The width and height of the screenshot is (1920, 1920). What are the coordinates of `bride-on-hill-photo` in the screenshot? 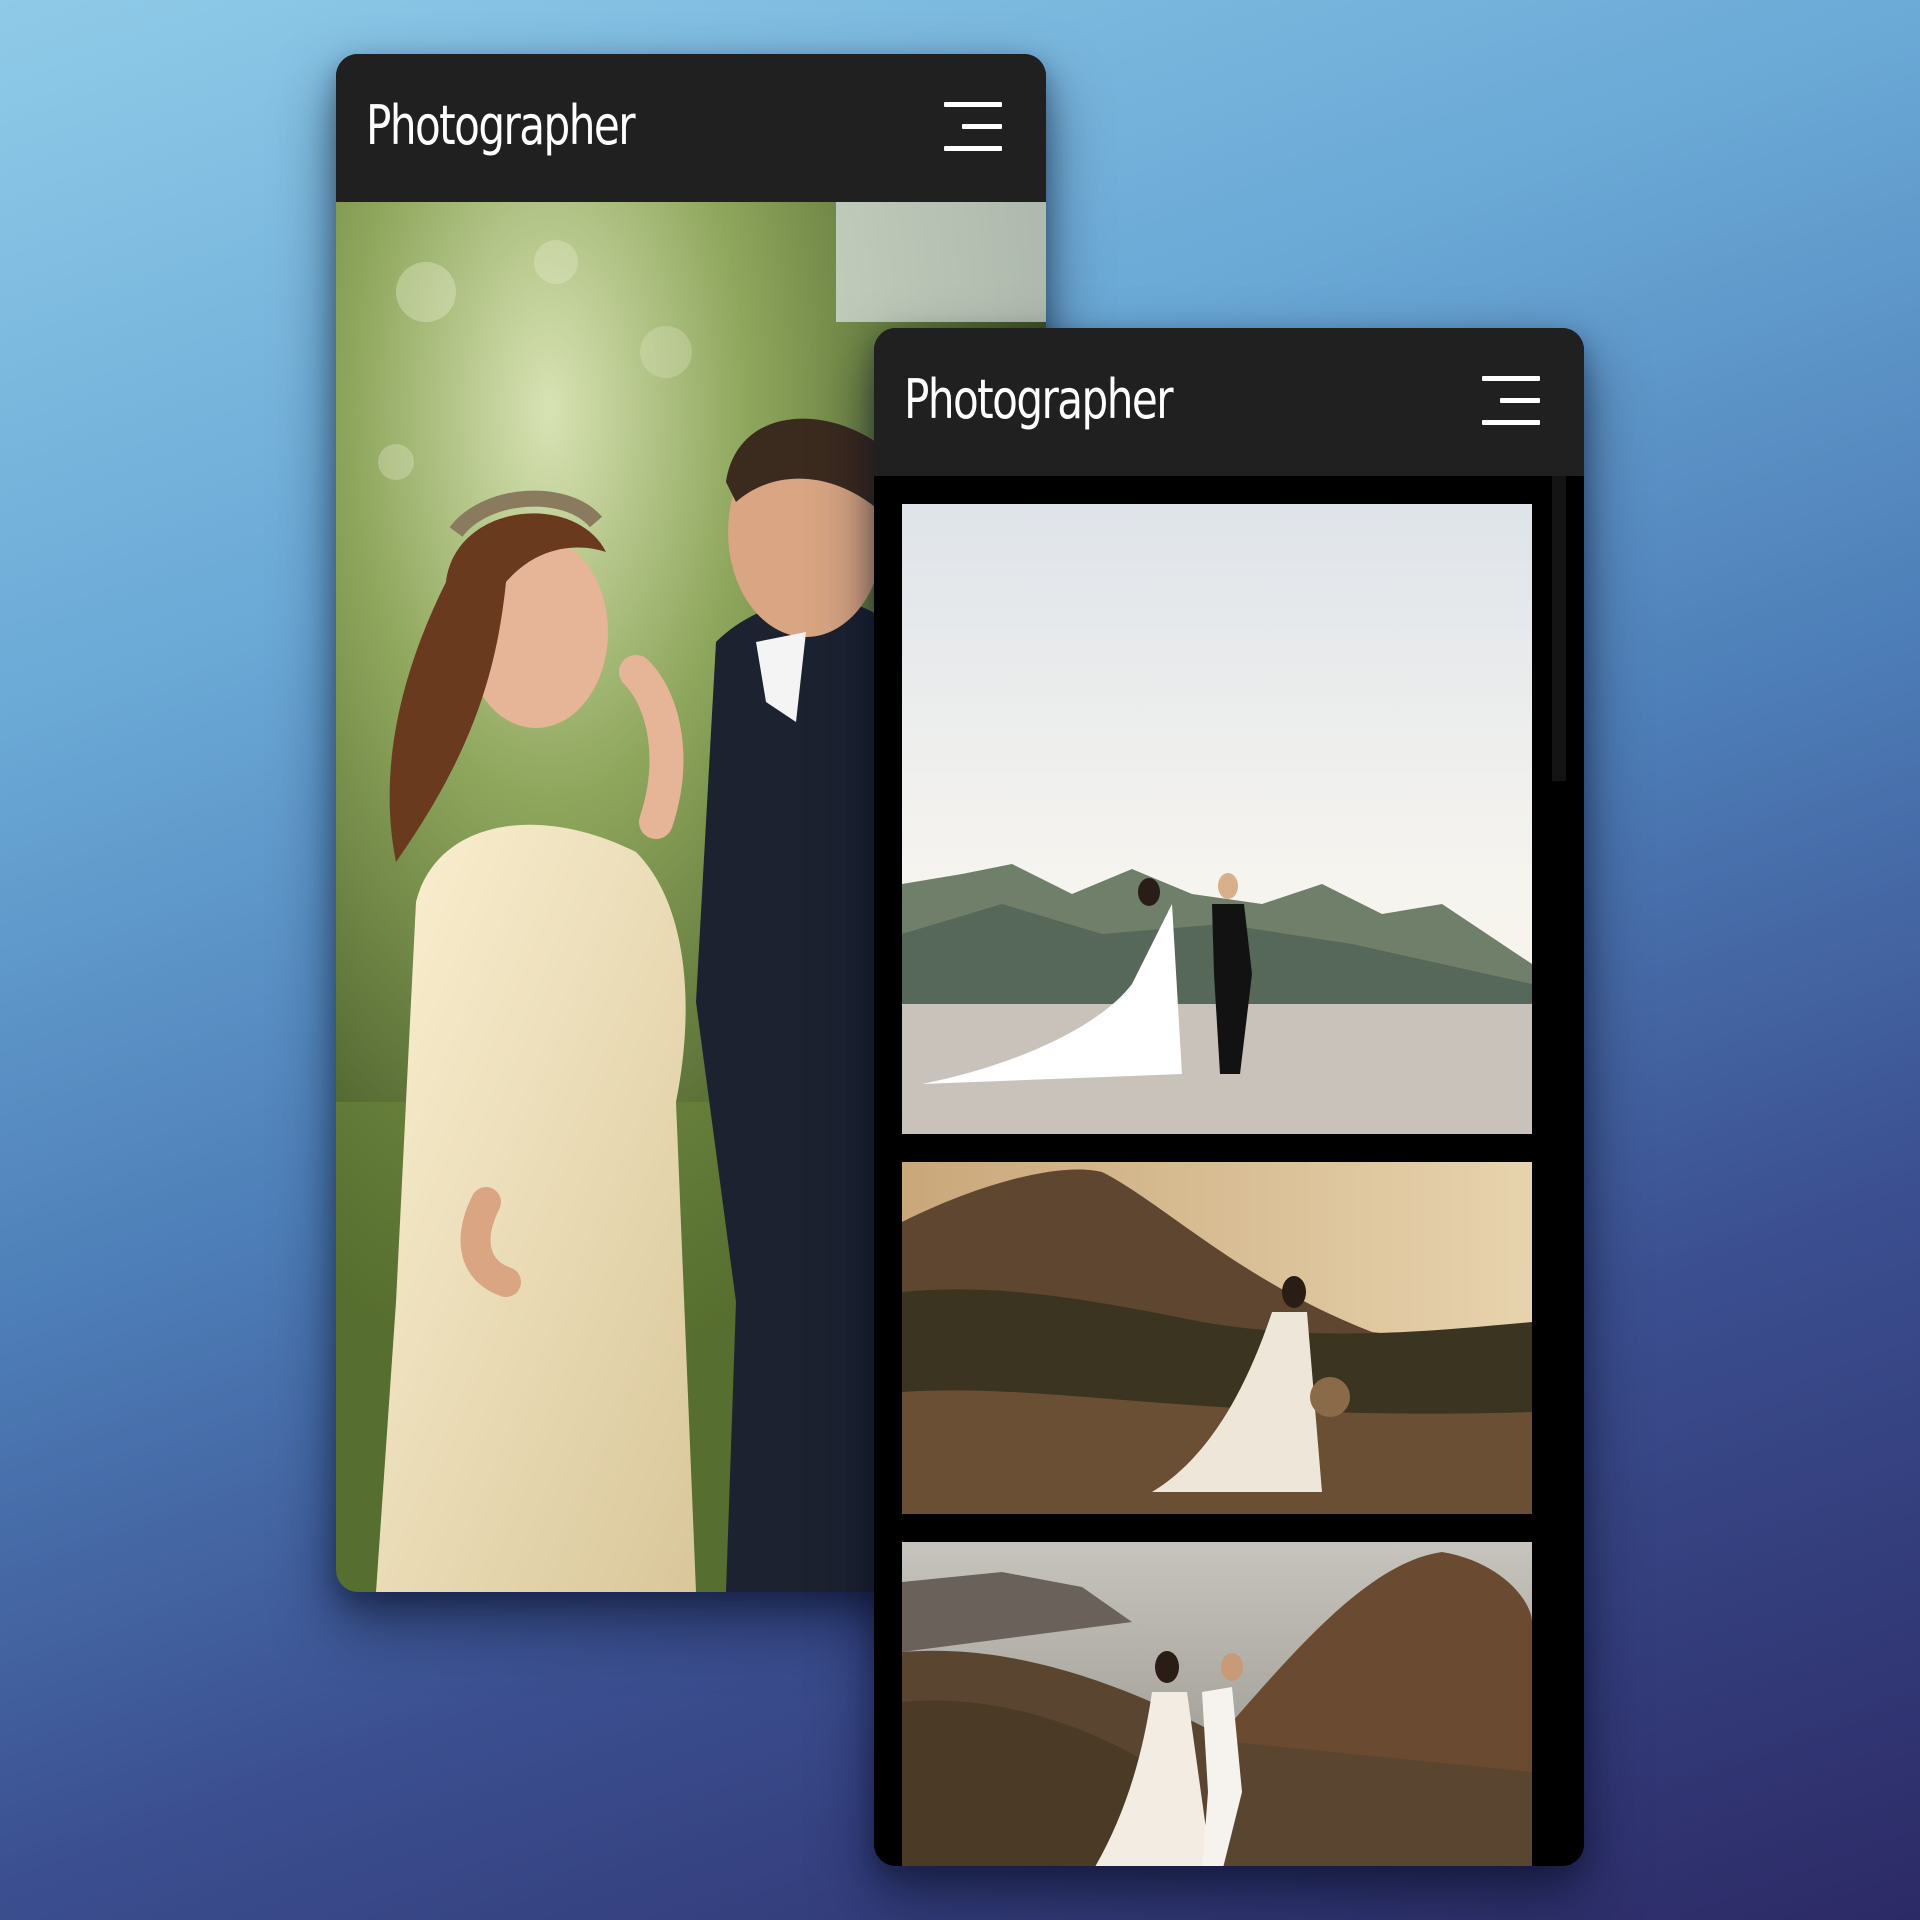 It's located at (1217, 1338).